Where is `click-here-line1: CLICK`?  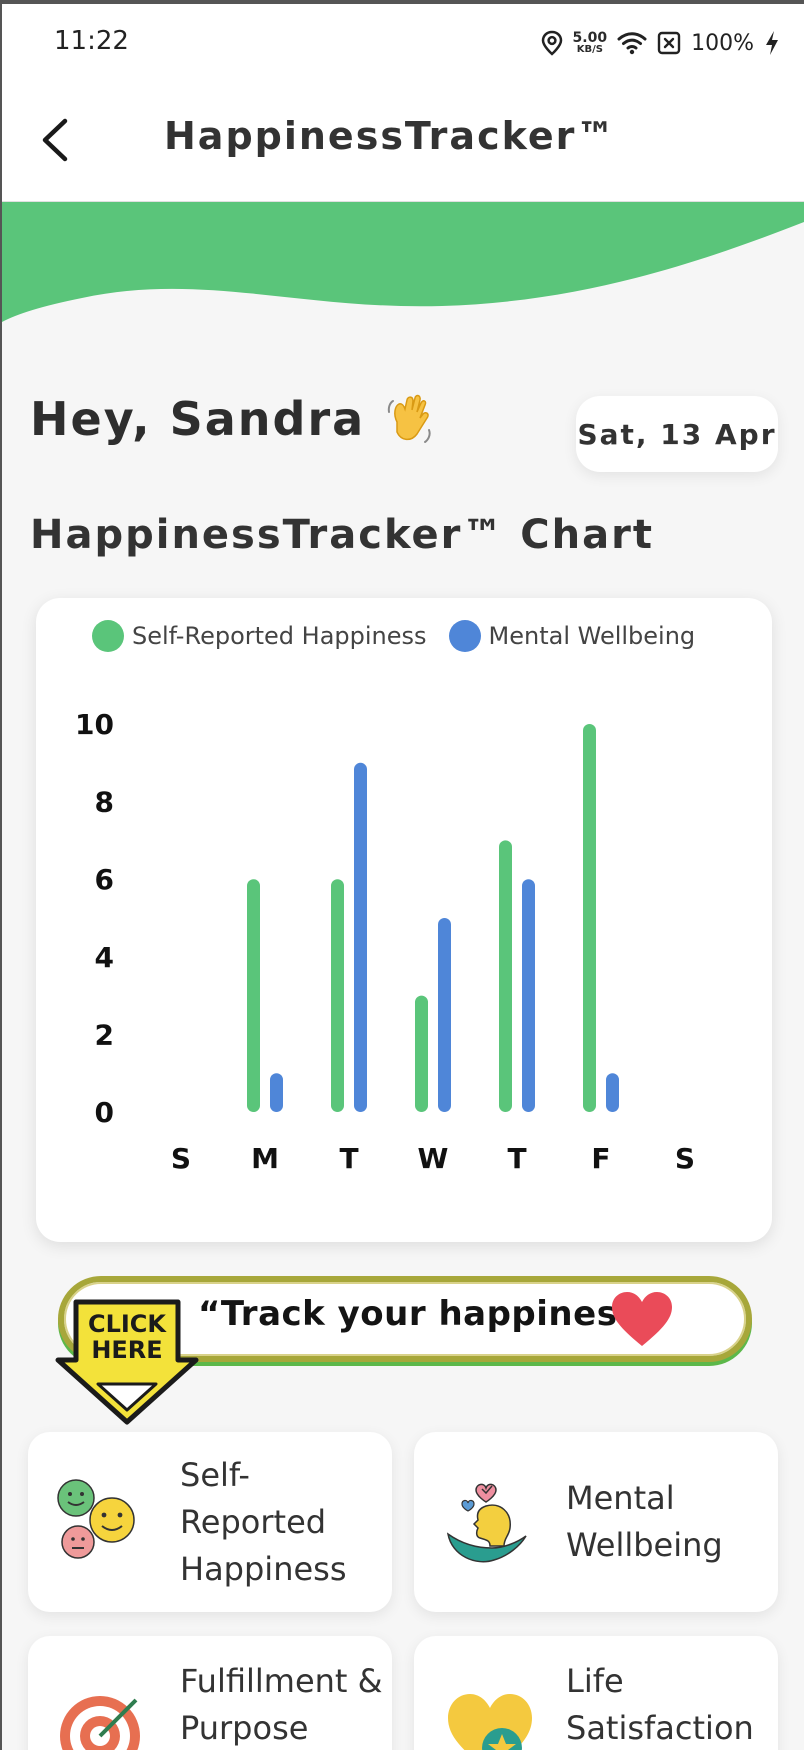 click-here-line1: CLICK is located at coordinates (127, 1324).